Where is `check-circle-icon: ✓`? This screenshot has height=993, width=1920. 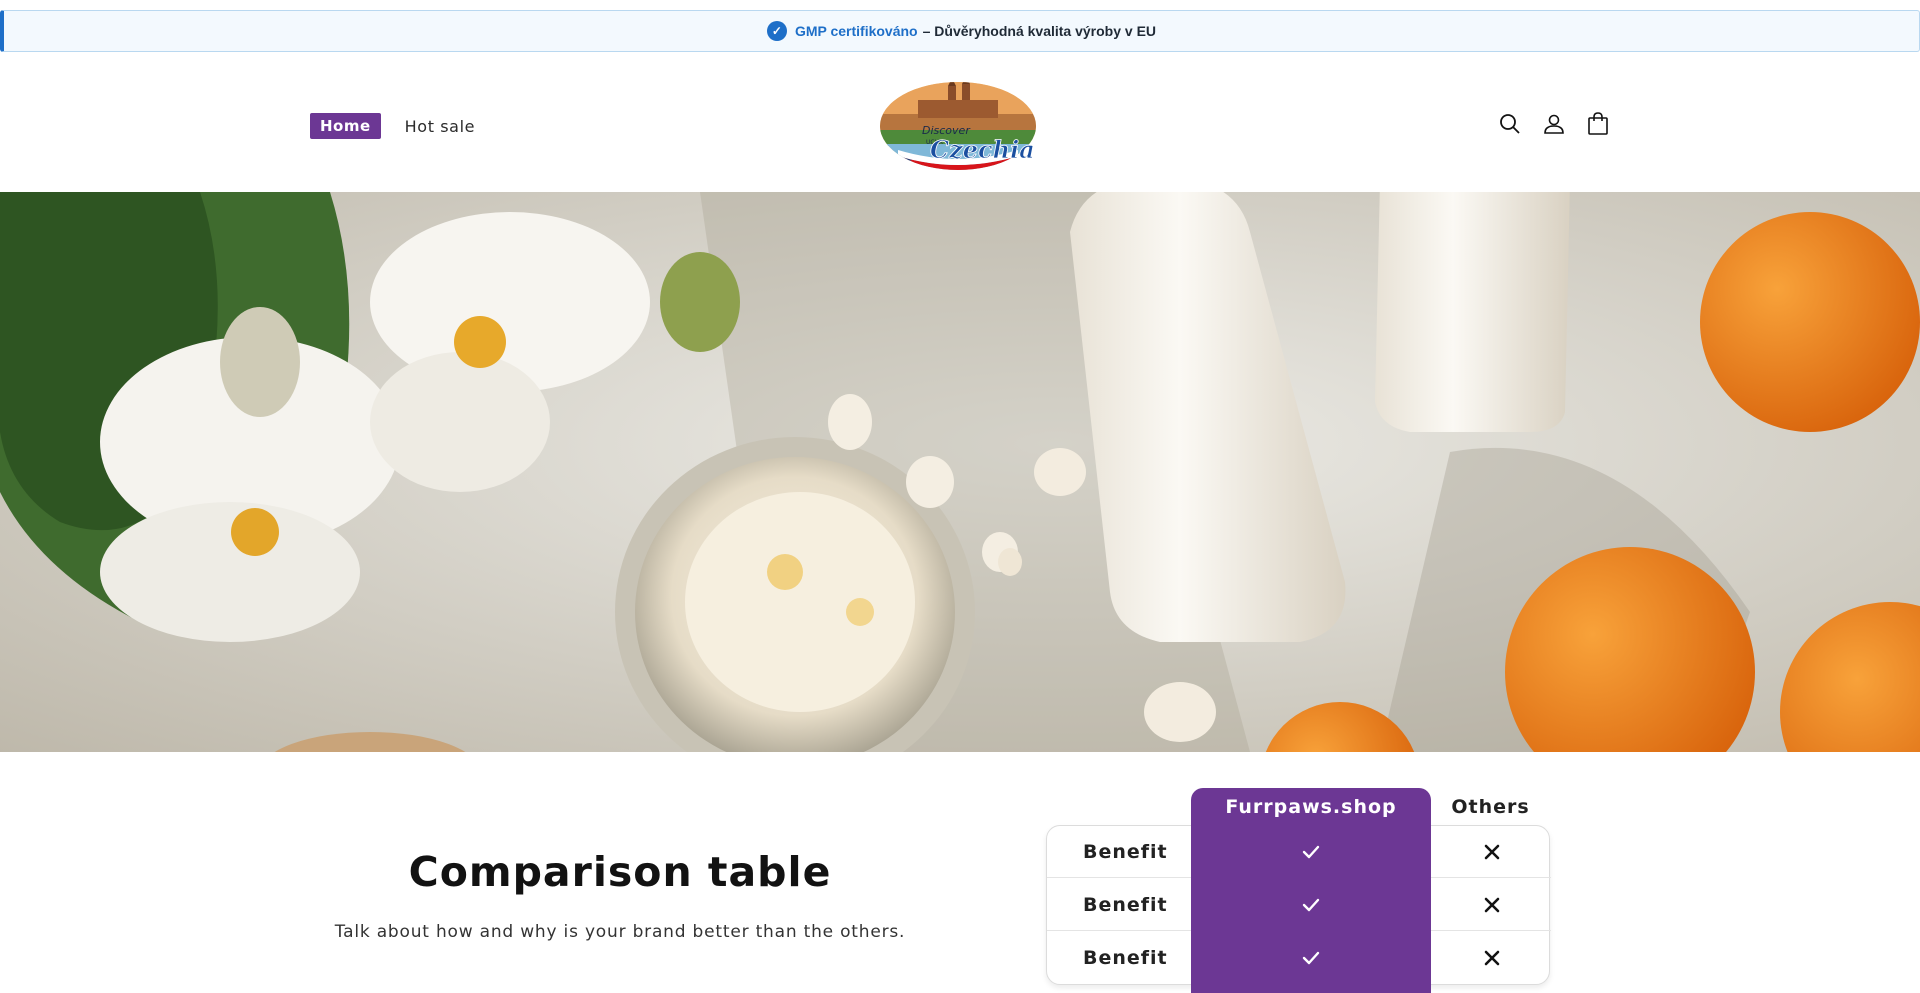
check-circle-icon: ✓ is located at coordinates (776, 31).